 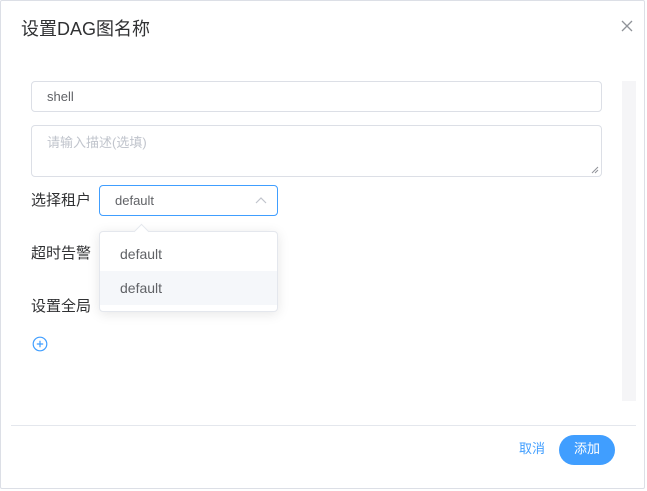 What do you see at coordinates (316, 96) in the screenshot?
I see `dag-name-input: shell` at bounding box center [316, 96].